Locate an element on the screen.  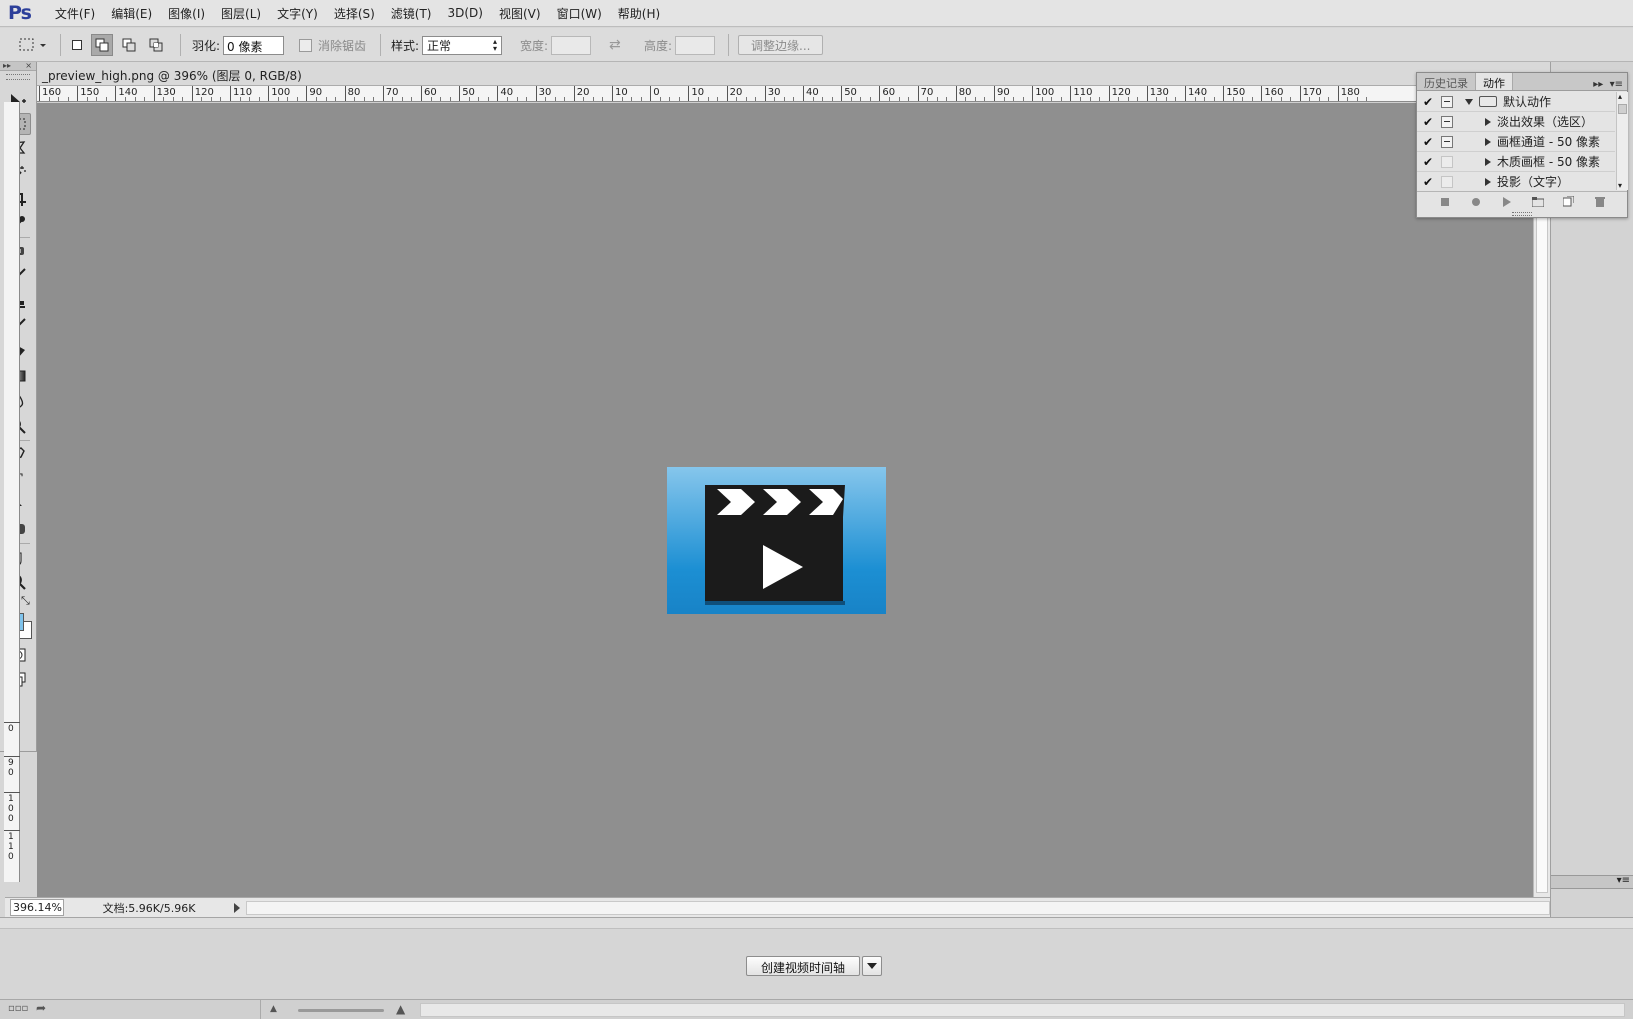
menu-select: 选择(S) is located at coordinates (354, 13).